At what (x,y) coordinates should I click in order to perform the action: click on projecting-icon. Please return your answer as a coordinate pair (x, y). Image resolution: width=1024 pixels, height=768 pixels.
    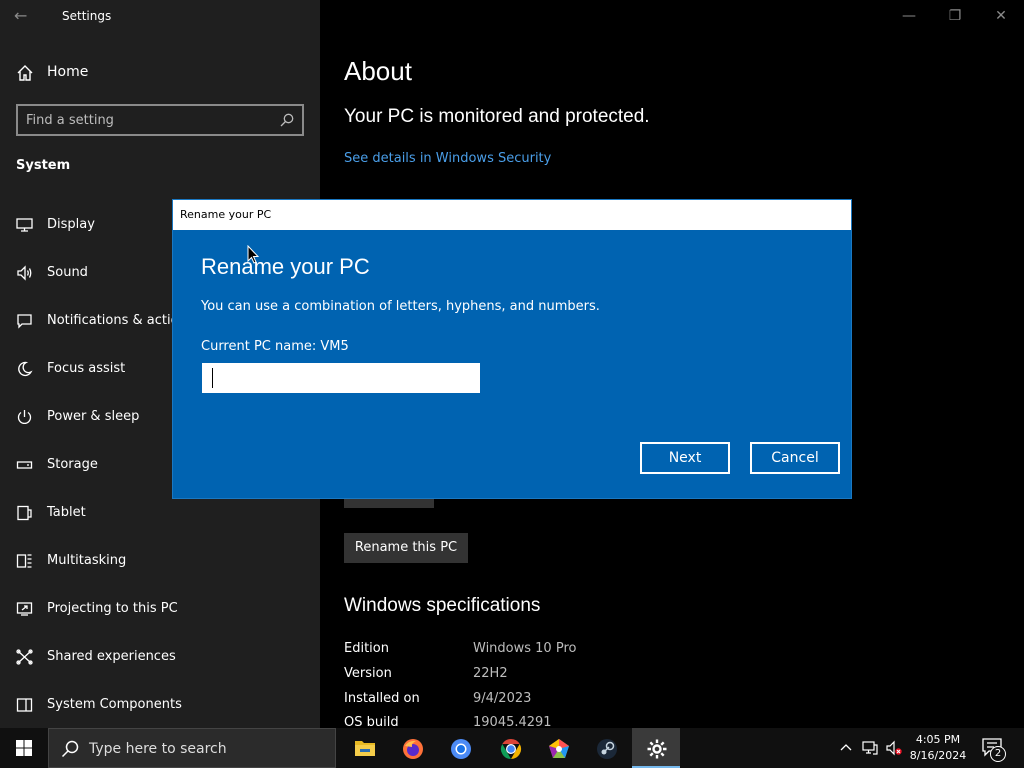
    Looking at the image, I should click on (24, 609).